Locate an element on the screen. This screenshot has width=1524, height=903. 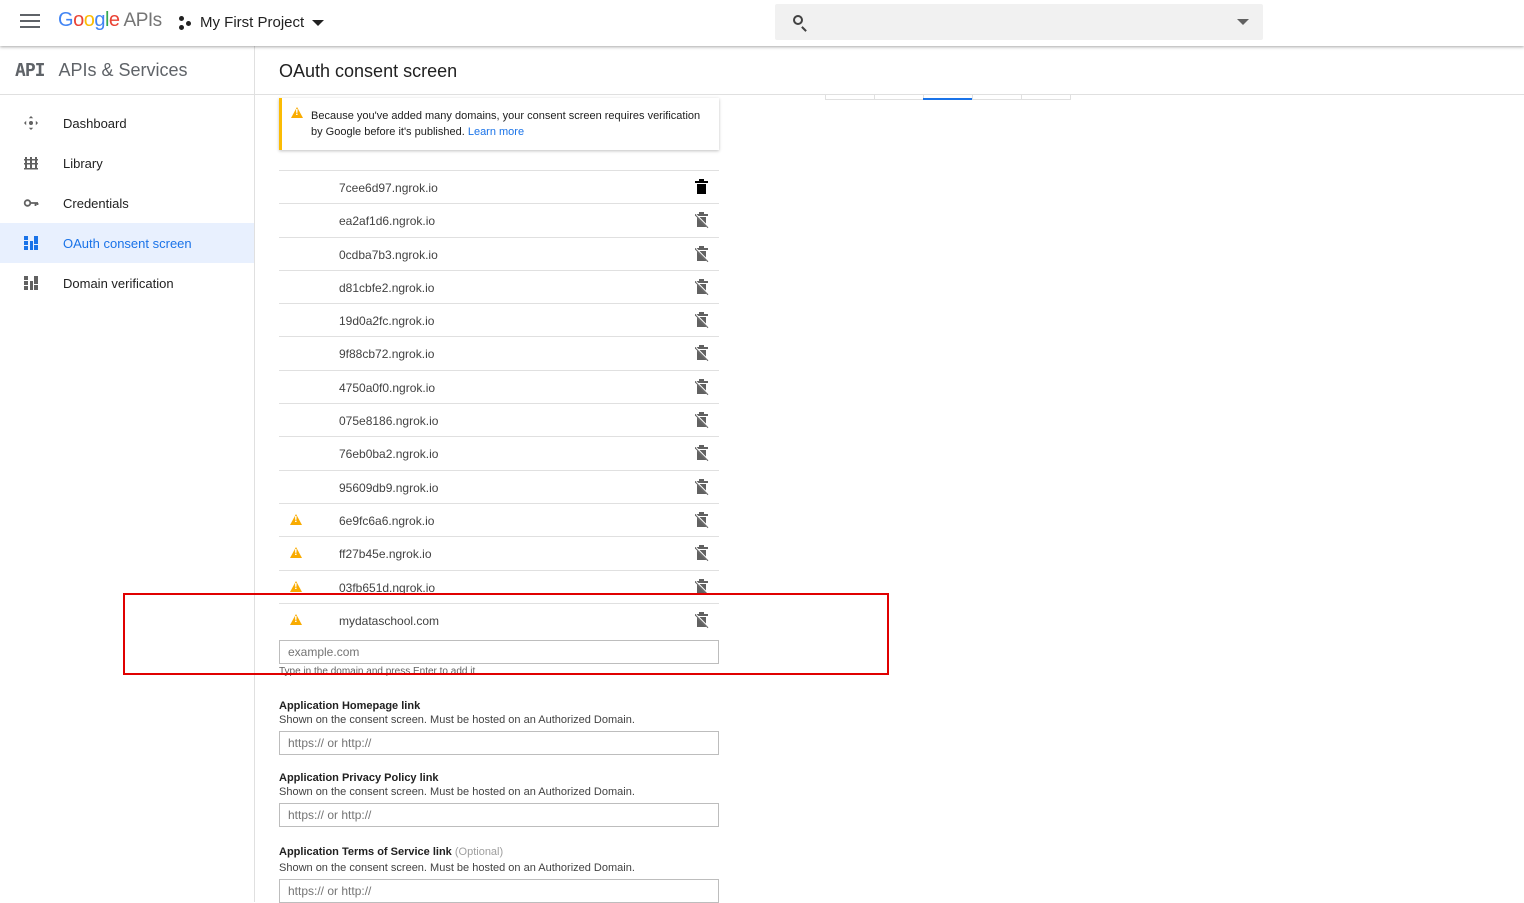
list-item: 4750a0f0.ngrok.io is located at coordinates (499, 386).